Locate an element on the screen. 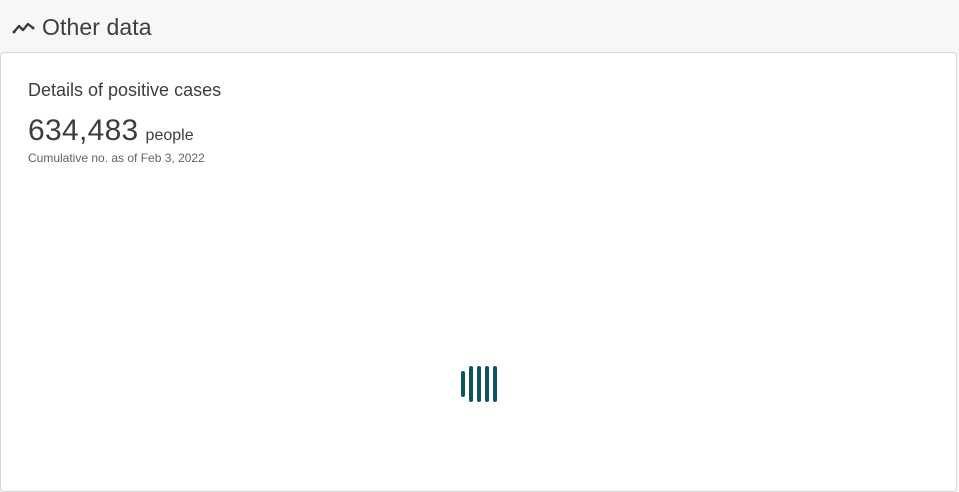  section-header: Other data is located at coordinates (82, 27).